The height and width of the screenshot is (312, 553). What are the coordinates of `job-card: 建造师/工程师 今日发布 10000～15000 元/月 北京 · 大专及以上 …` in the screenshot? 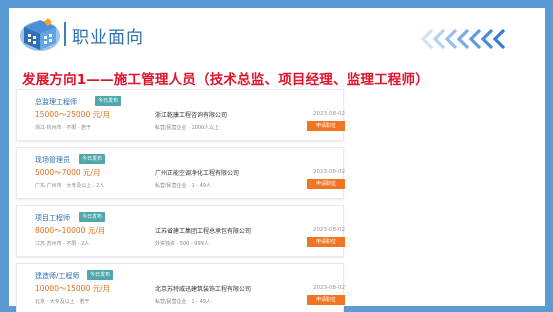 It's located at (180, 287).